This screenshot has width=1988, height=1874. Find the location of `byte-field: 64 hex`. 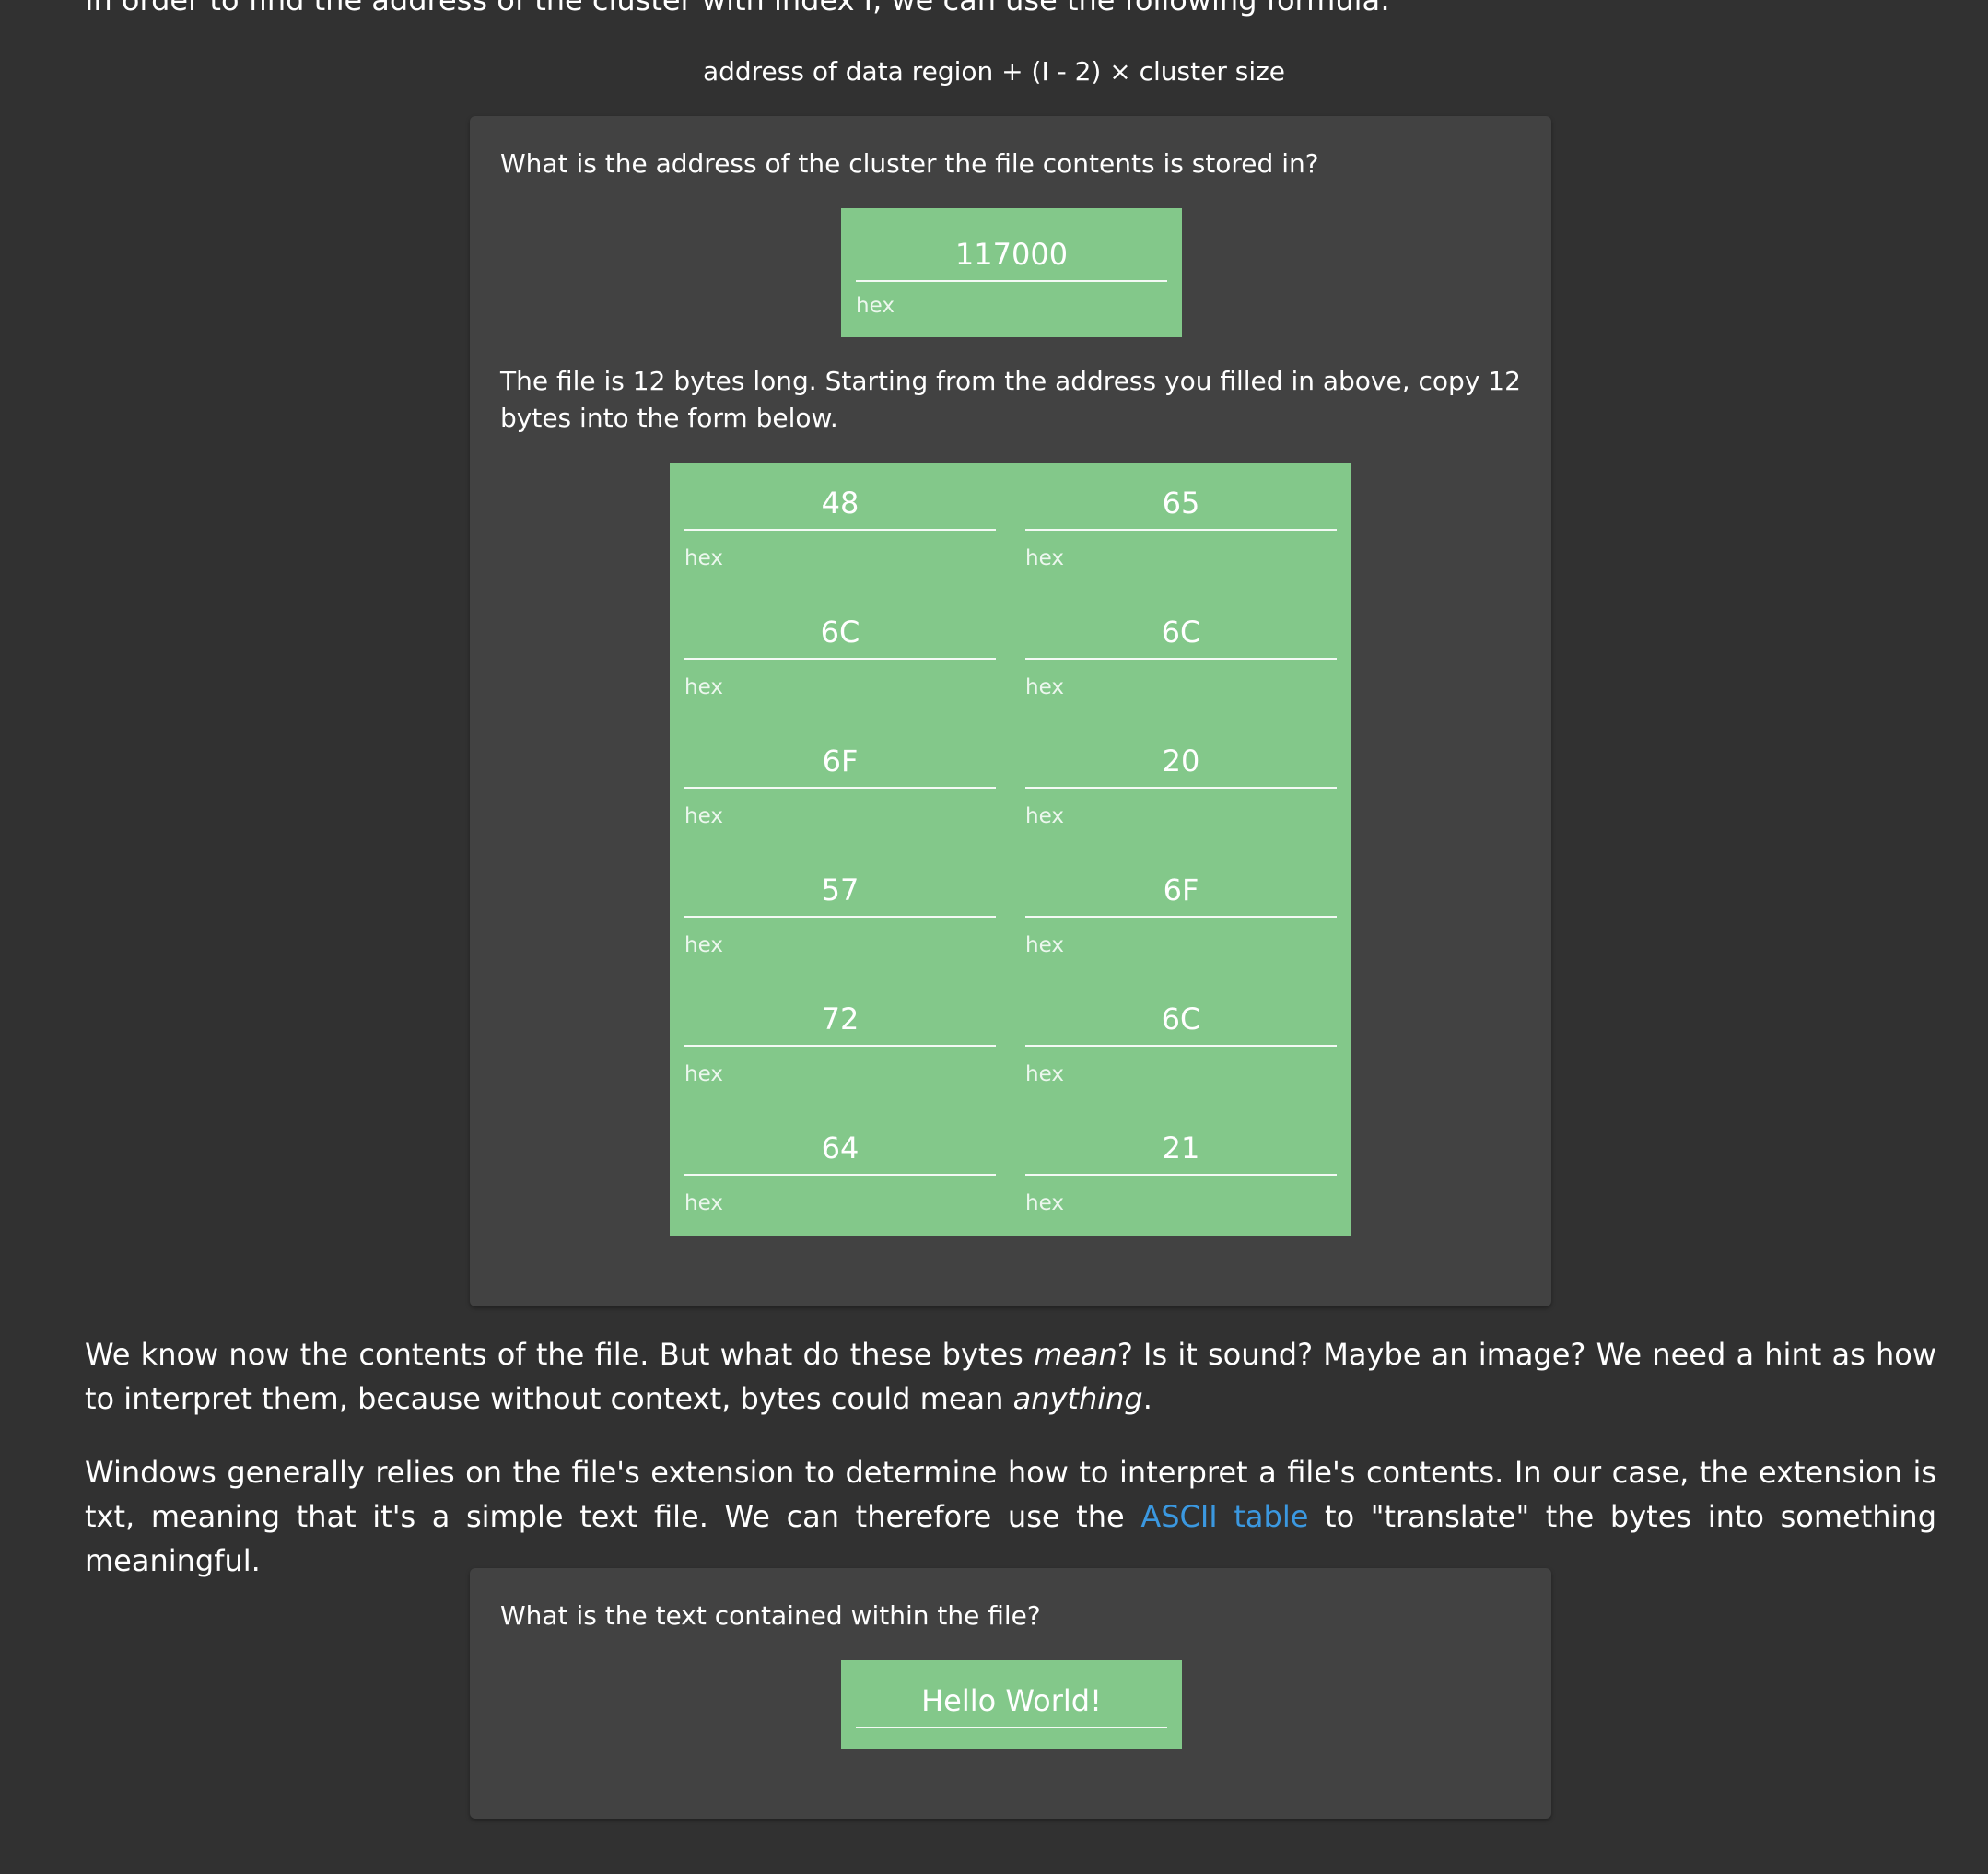

byte-field: 64 hex is located at coordinates (840, 1171).